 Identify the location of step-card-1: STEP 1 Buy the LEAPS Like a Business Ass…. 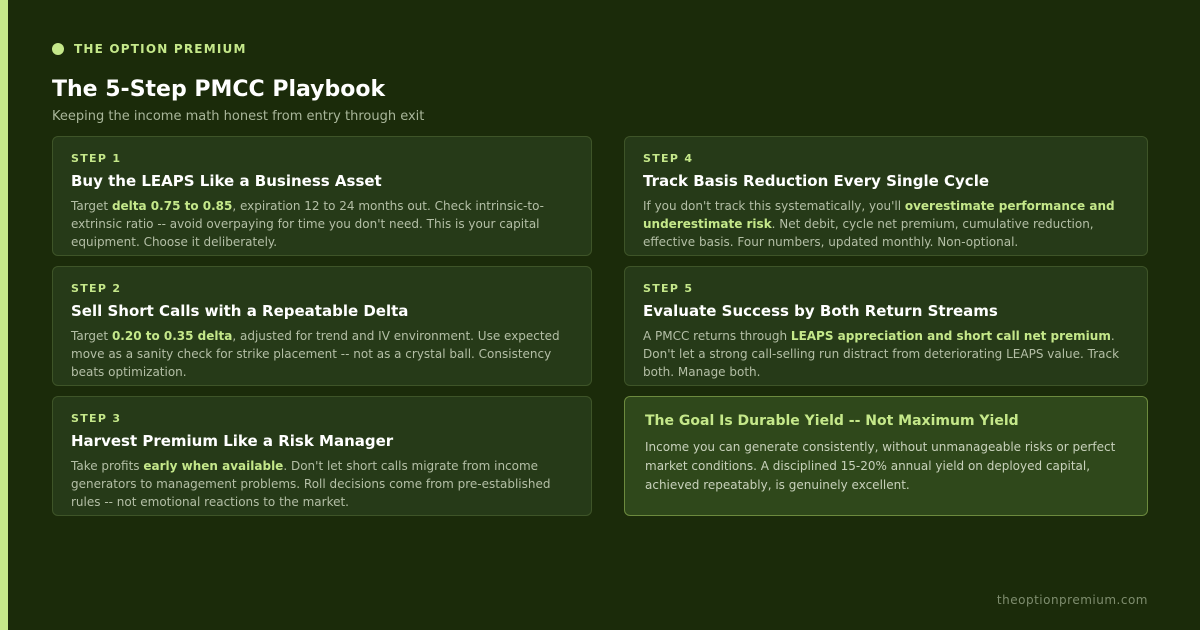
(322, 196).